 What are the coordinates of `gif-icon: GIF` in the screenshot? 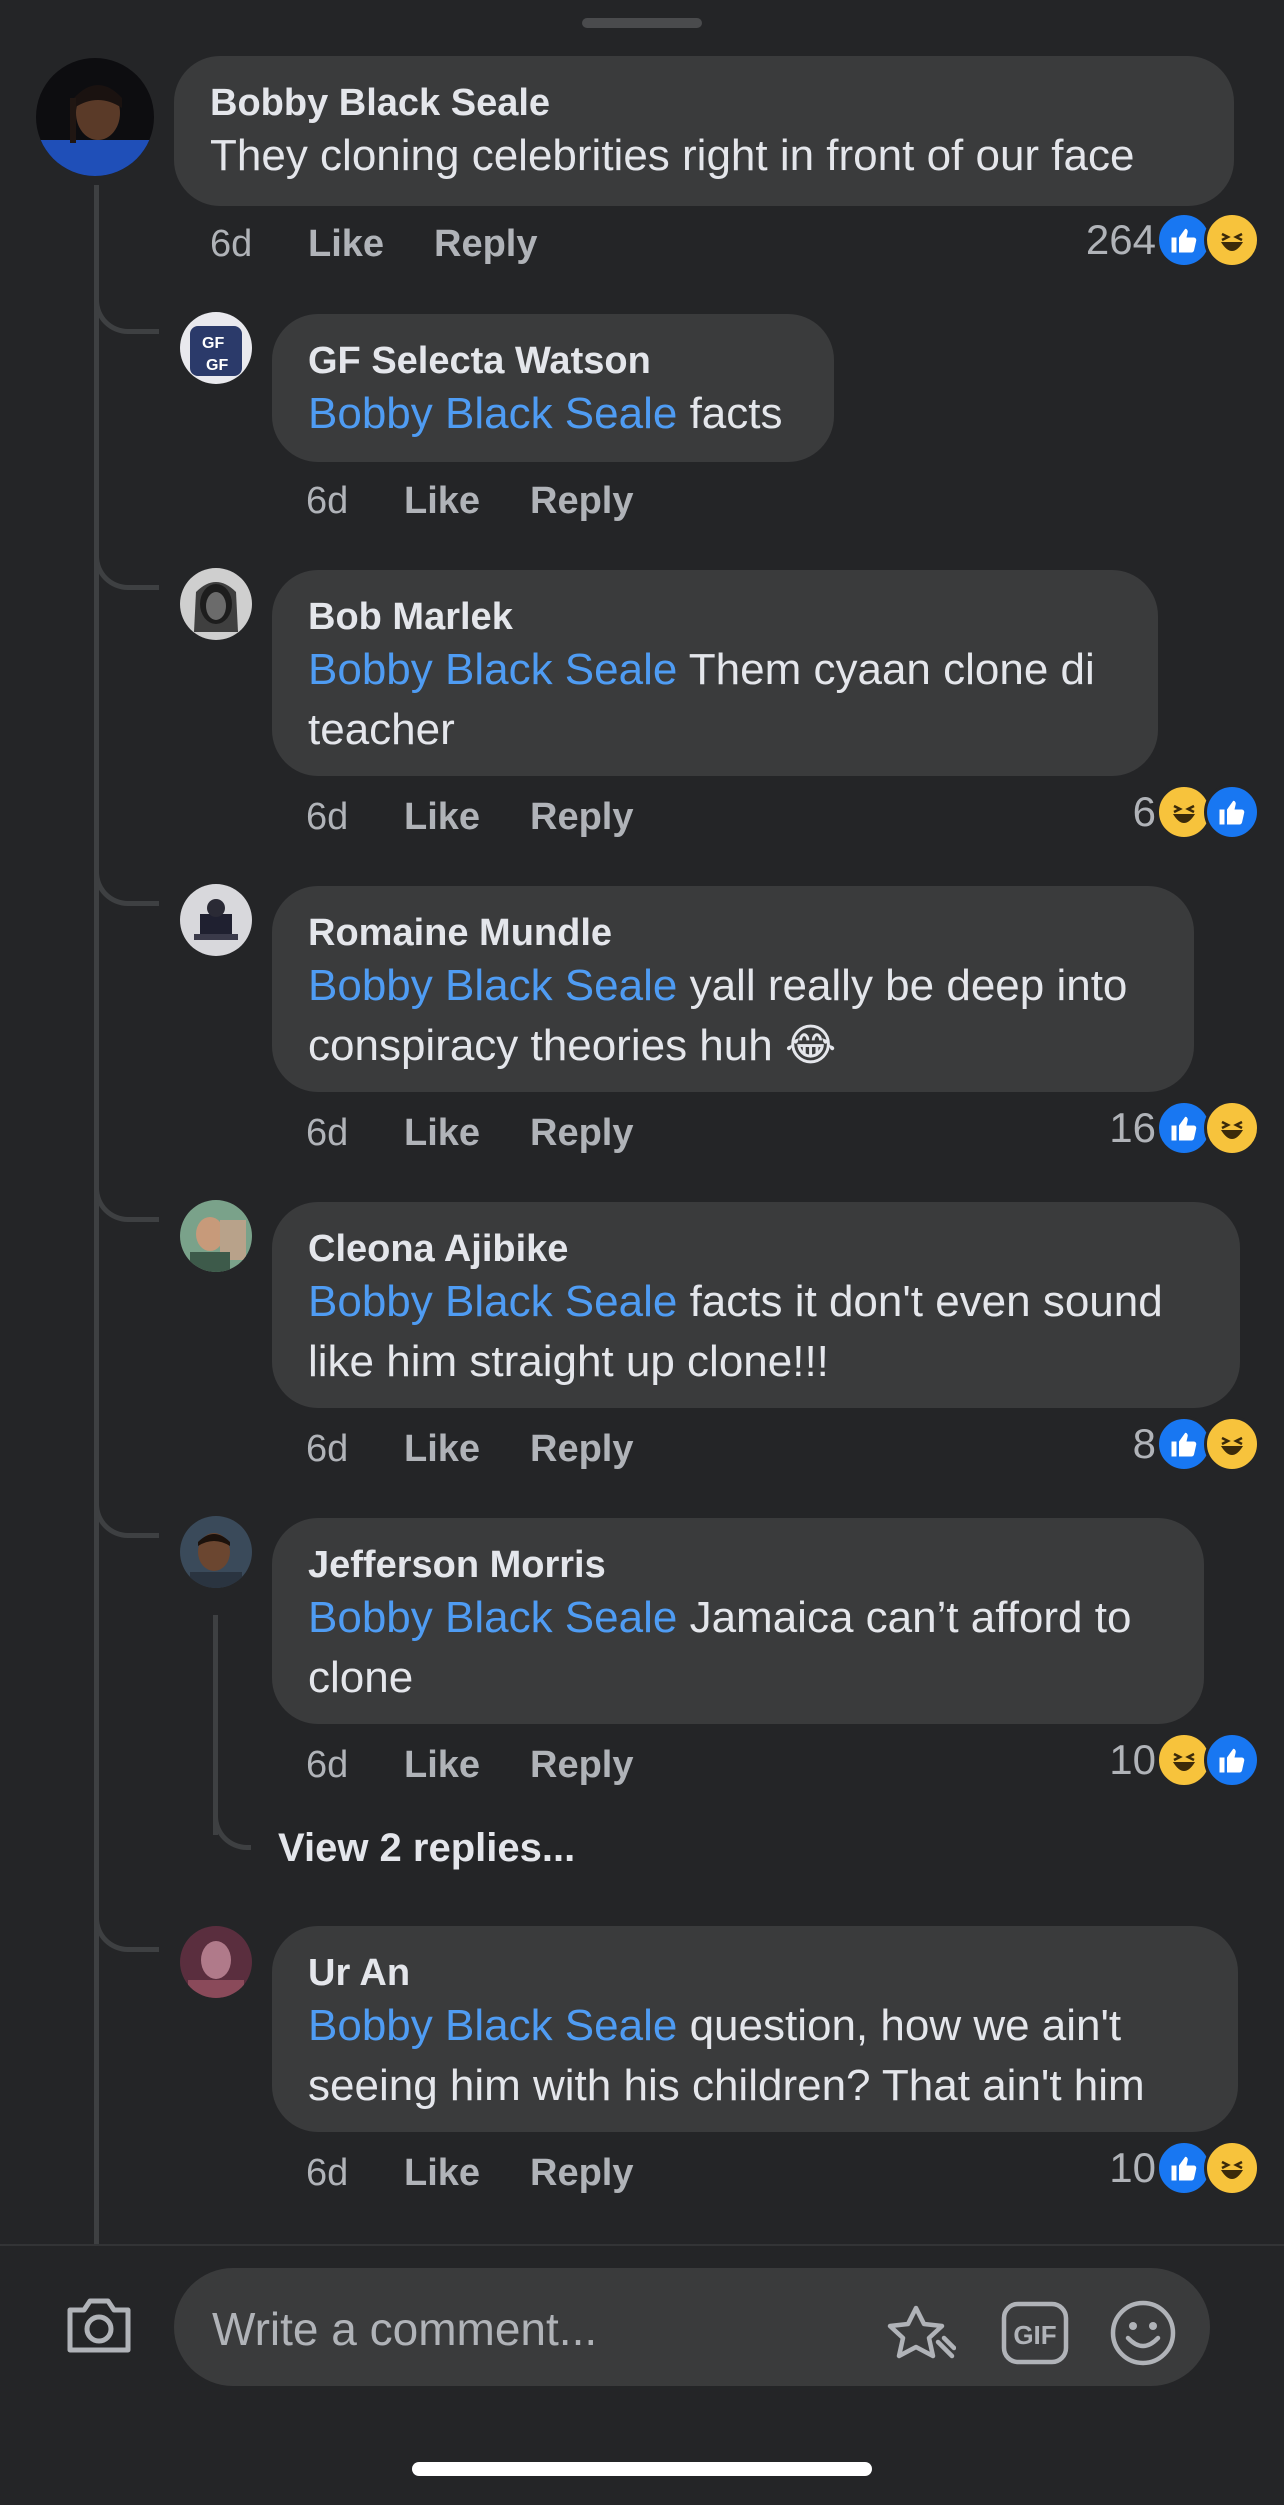 It's located at (1035, 2333).